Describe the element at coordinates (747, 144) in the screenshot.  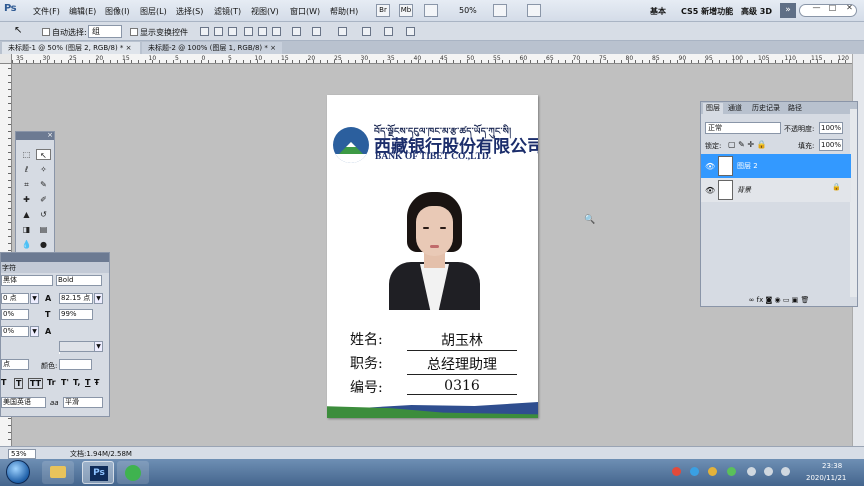
I see `lock-pixels-icons: ▢ ✎ ✛ 🔒` at that location.